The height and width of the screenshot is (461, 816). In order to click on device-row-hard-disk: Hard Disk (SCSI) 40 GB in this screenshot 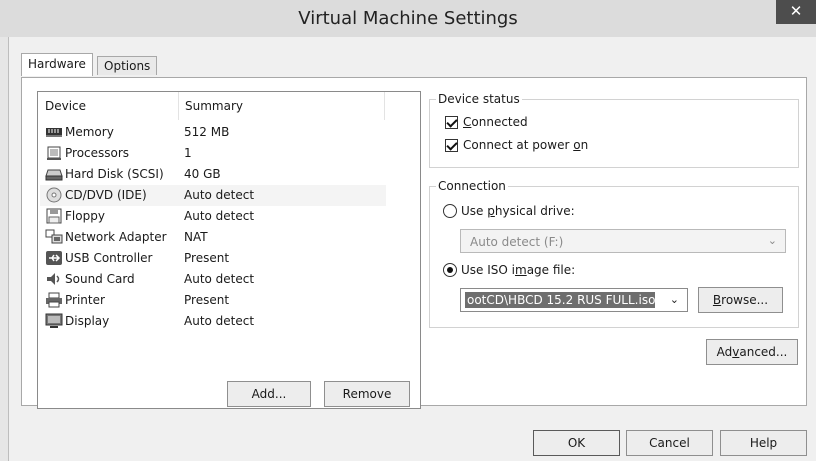, I will do `click(213, 174)`.